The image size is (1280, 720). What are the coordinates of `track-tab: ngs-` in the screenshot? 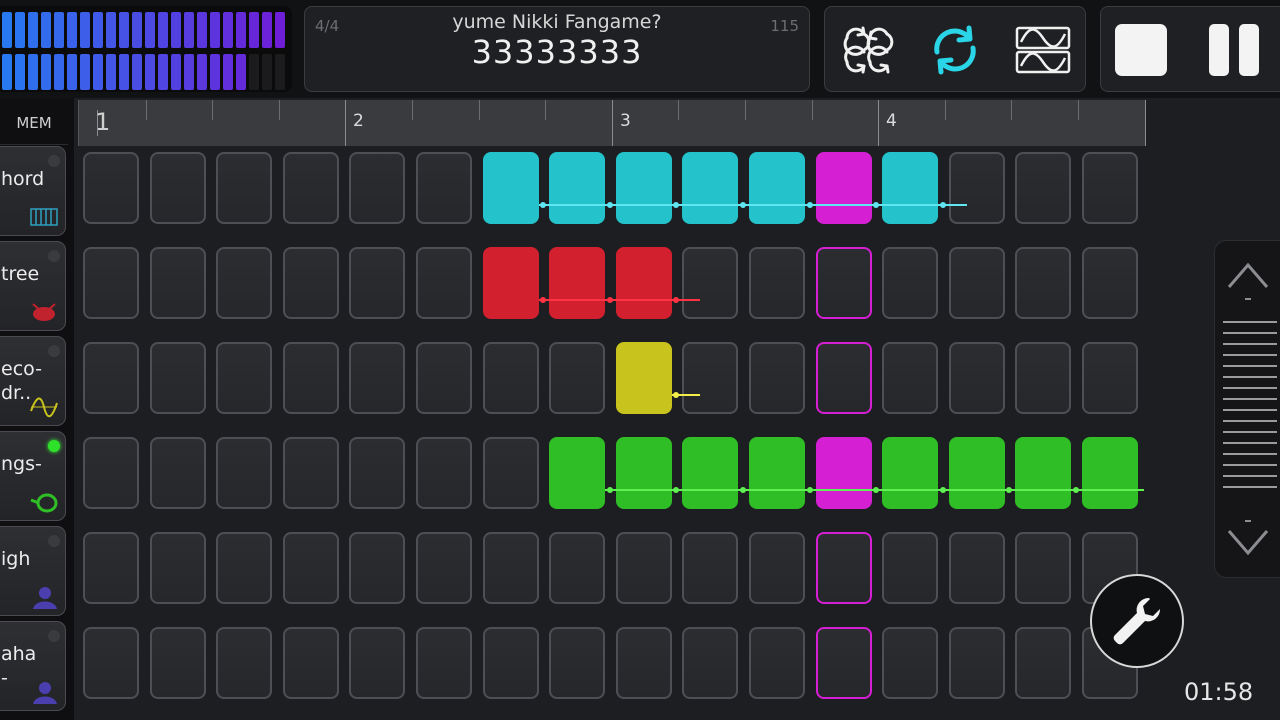 It's located at (33, 476).